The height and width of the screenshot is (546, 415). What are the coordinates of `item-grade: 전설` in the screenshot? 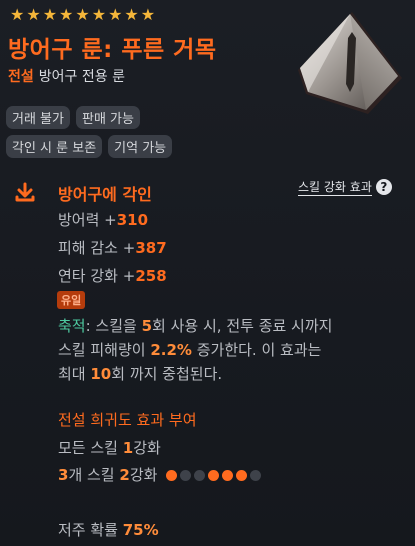 It's located at (21, 77).